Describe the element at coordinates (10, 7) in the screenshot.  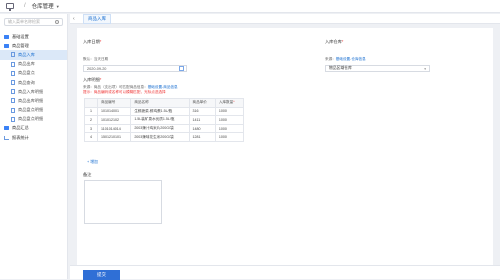
I see `monitor-icon` at that location.